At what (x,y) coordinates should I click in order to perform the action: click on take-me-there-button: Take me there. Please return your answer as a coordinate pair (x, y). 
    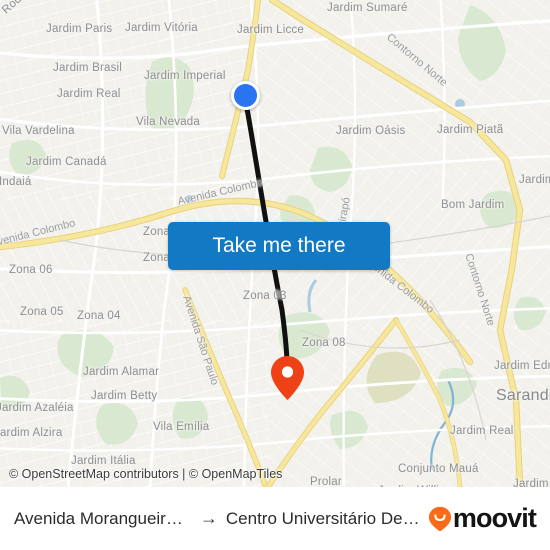
    Looking at the image, I should click on (279, 246).